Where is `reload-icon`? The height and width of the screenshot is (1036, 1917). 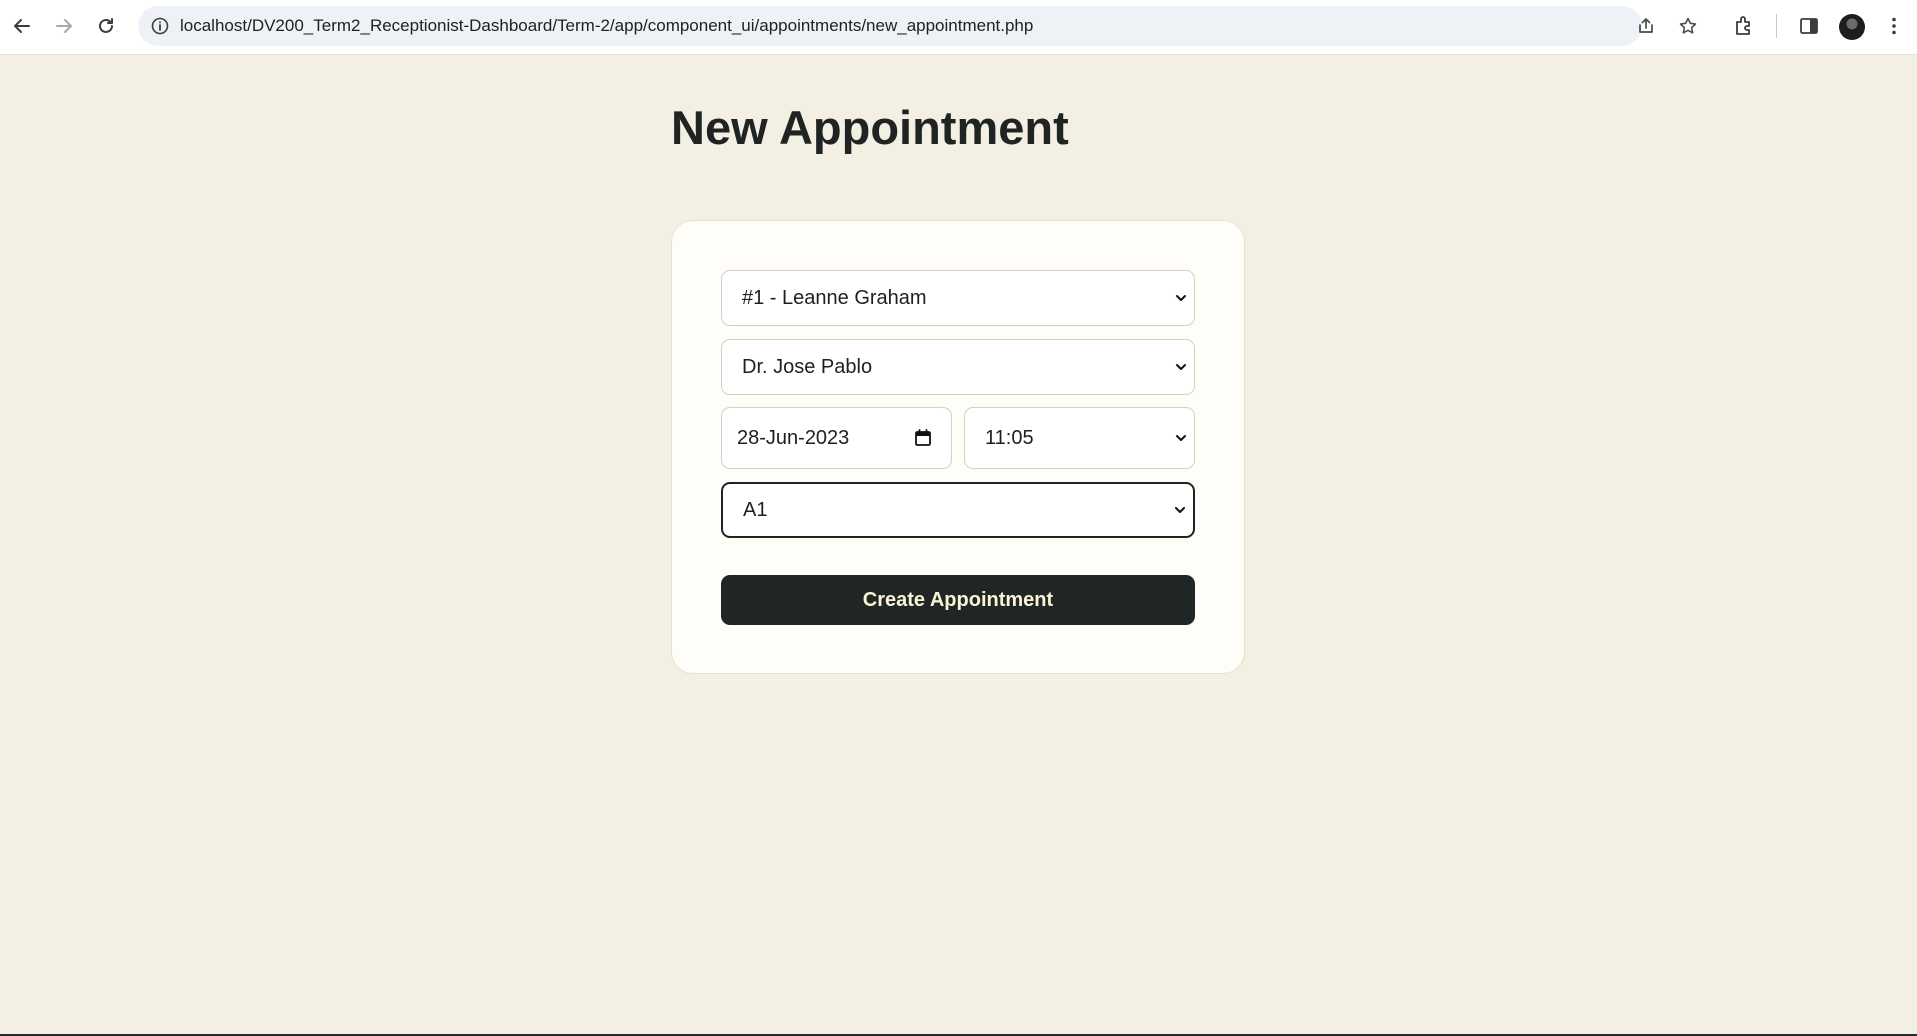 reload-icon is located at coordinates (106, 25).